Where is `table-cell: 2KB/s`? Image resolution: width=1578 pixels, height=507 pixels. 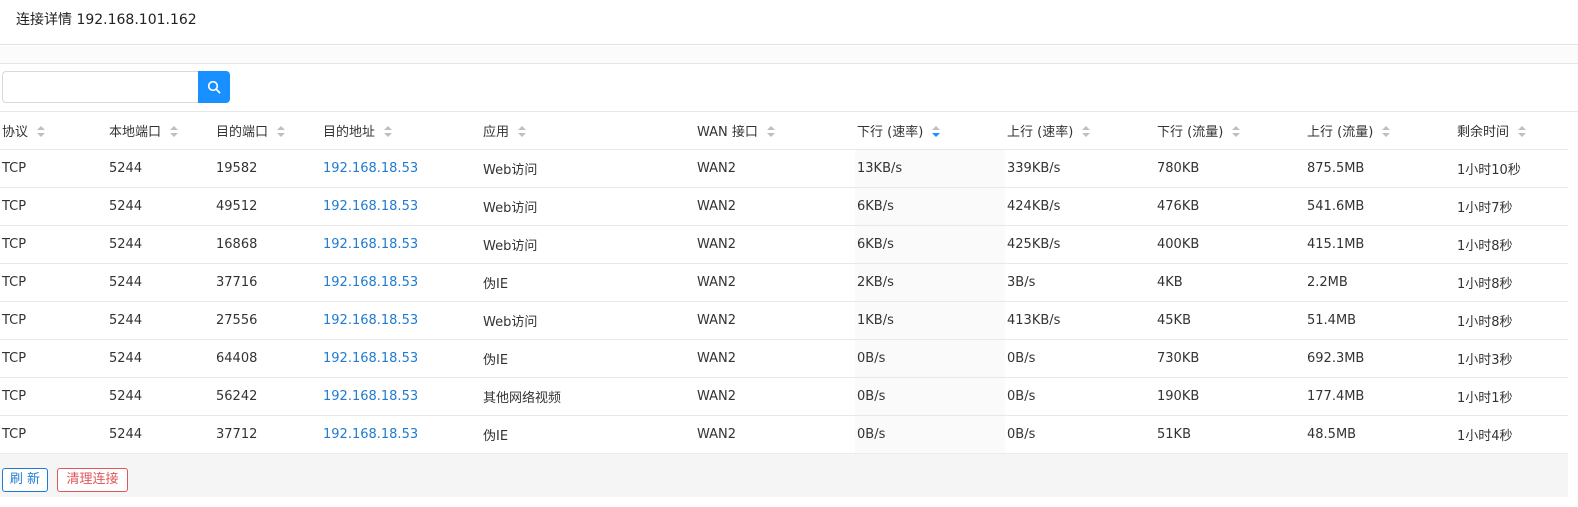 table-cell: 2KB/s is located at coordinates (930, 282).